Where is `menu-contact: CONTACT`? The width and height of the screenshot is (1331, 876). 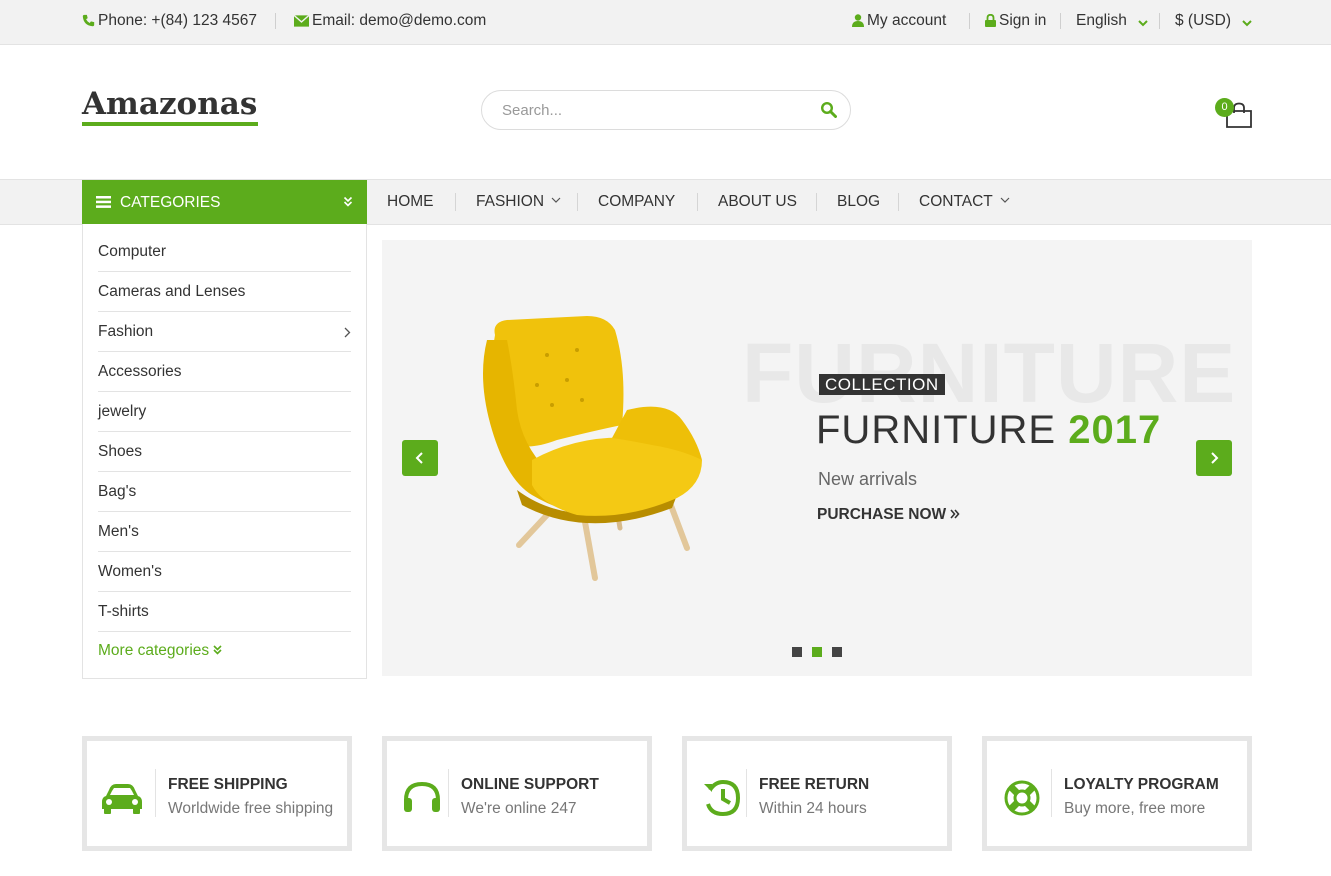 menu-contact: CONTACT is located at coordinates (964, 202).